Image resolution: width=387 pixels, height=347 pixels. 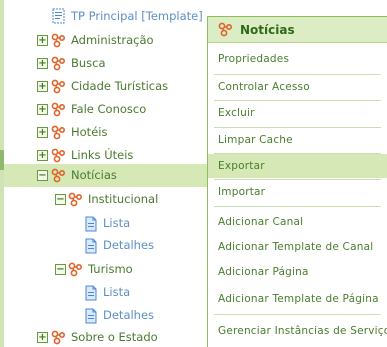 I want to click on menu-item-controlar-acesso: Controlar Acesso, so click(x=297, y=87).